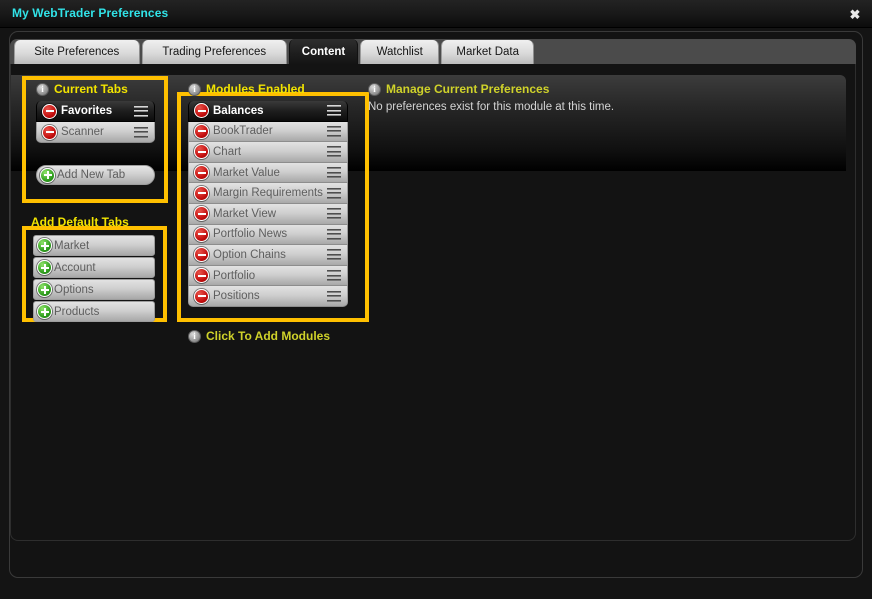 The image size is (872, 599). What do you see at coordinates (268, 111) in the screenshot?
I see `list-item: Balances` at bounding box center [268, 111].